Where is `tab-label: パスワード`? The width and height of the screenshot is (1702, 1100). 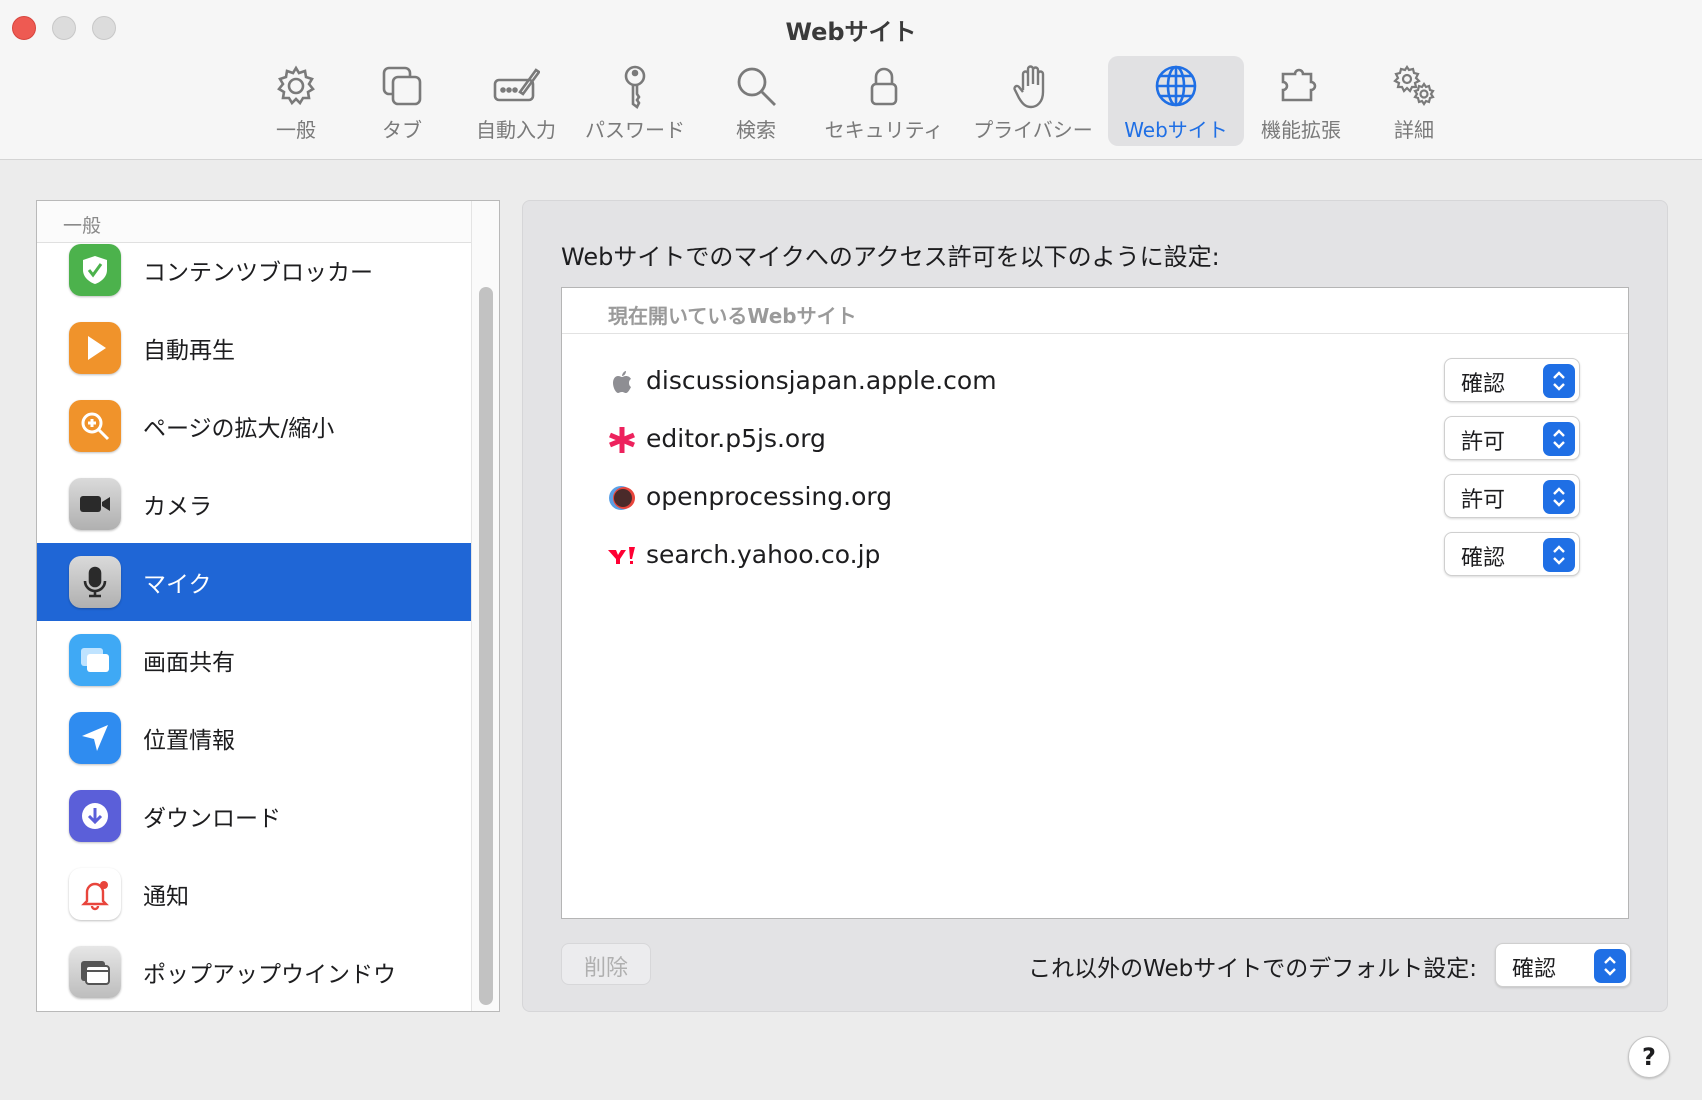 tab-label: パスワード is located at coordinates (635, 130).